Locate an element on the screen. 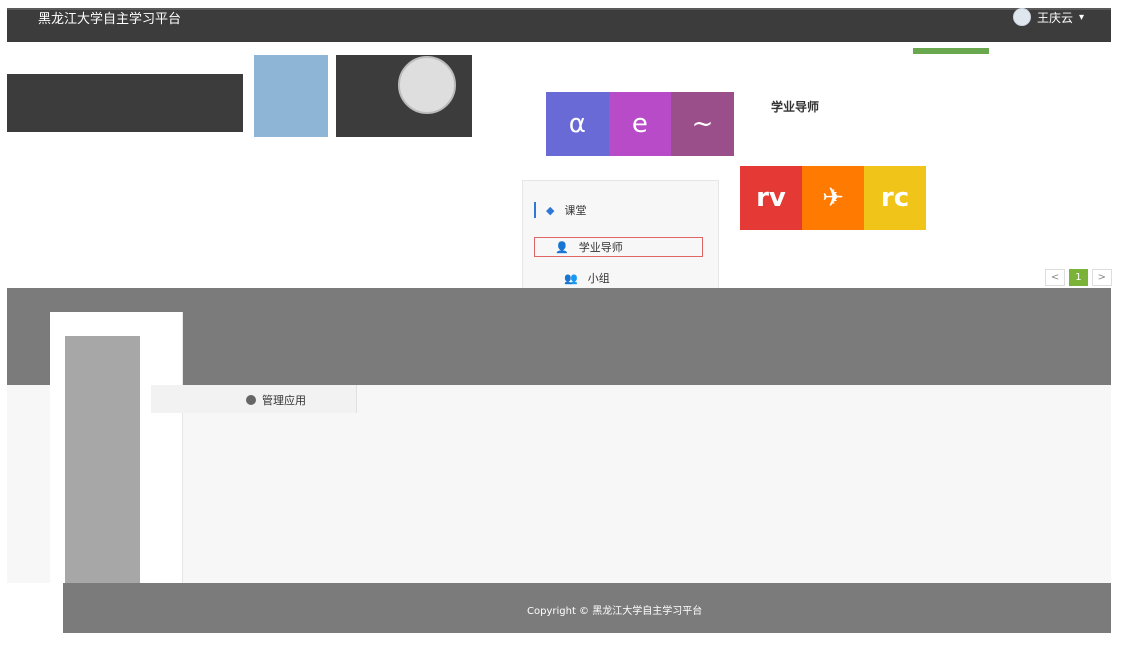 This screenshot has width=1126, height=660. menu-item-label: 课堂 is located at coordinates (575, 210).